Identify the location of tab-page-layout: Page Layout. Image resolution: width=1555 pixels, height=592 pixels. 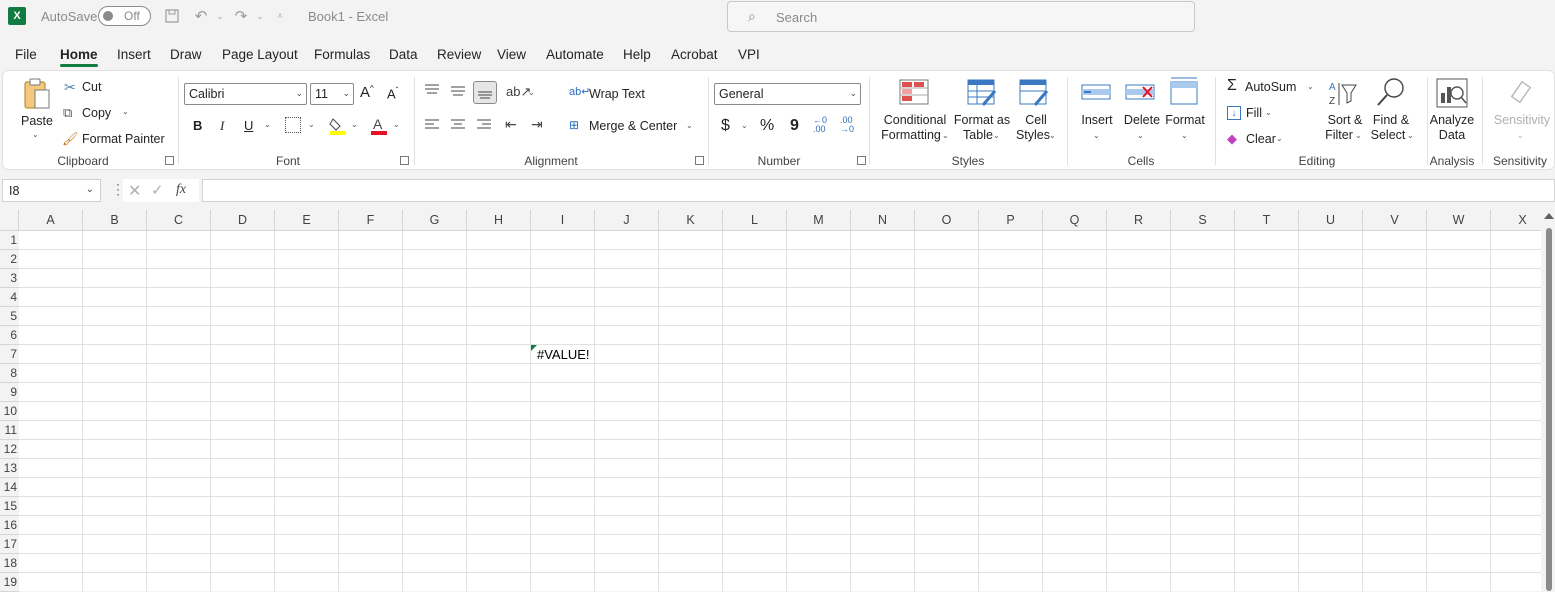
(260, 54).